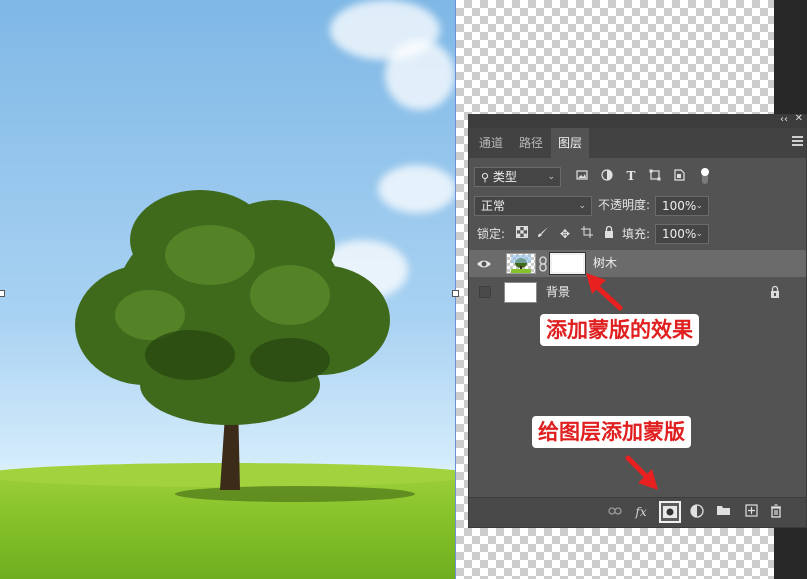 This screenshot has height=579, width=807. I want to click on layer-row: 背景, so click(637, 292).